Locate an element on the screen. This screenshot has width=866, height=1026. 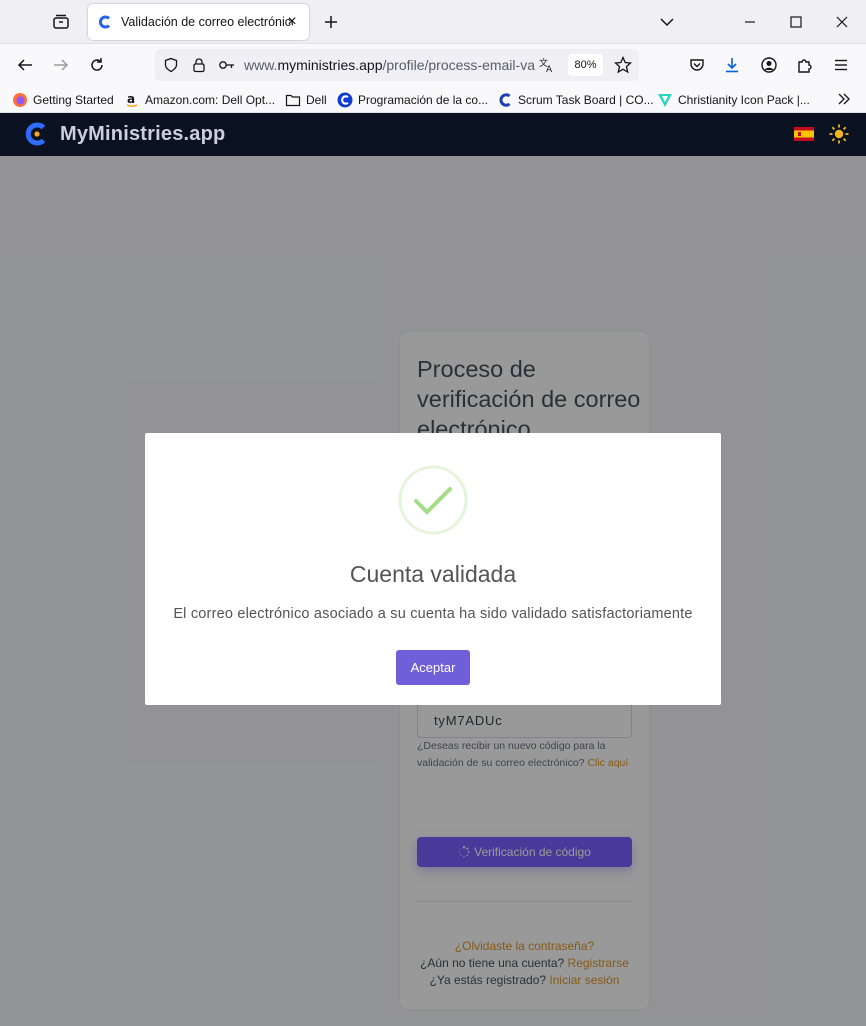
myministries-logo-icon is located at coordinates (37, 134).